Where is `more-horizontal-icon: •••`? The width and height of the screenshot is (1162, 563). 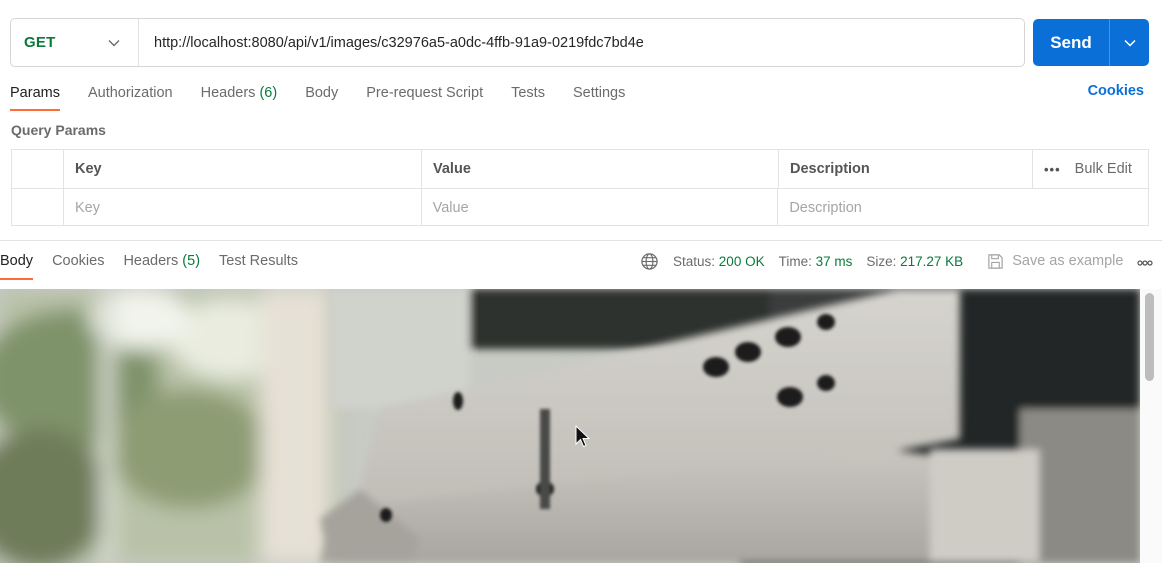 more-horizontal-icon: ••• is located at coordinates (1052, 169).